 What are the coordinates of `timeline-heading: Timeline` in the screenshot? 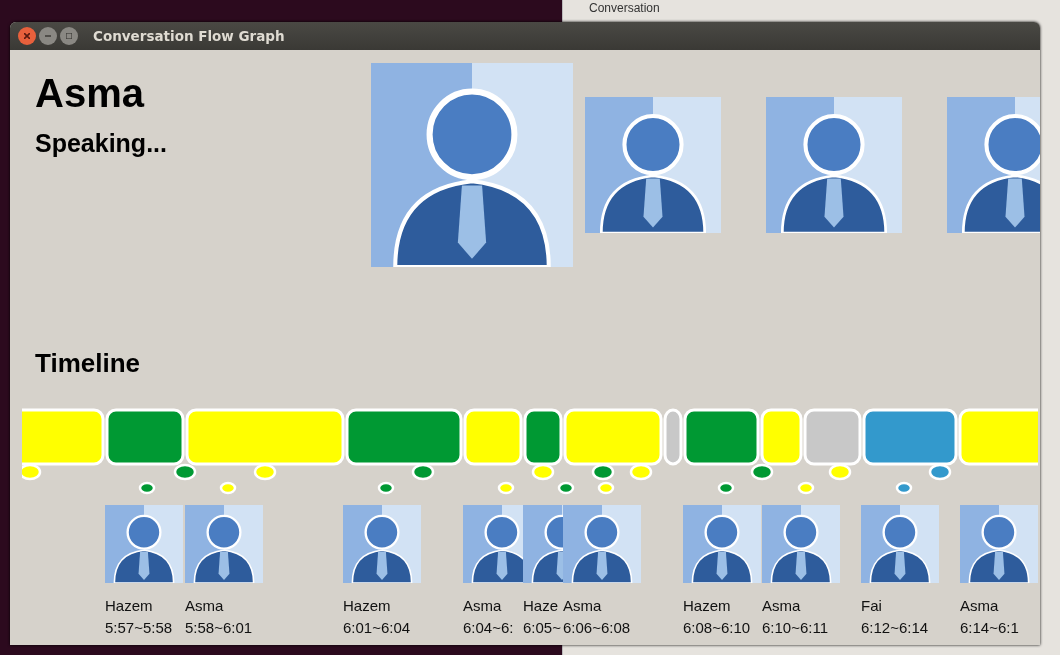 It's located at (87, 363).